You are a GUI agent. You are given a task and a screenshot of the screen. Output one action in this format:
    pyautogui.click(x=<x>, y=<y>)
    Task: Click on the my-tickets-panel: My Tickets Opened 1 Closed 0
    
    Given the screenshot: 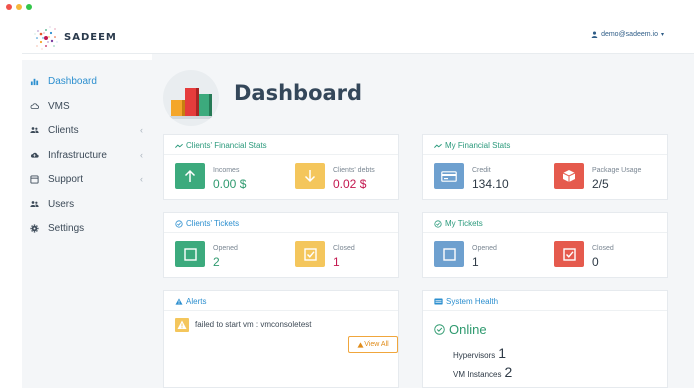 What is the action you would take?
    pyautogui.click(x=545, y=245)
    